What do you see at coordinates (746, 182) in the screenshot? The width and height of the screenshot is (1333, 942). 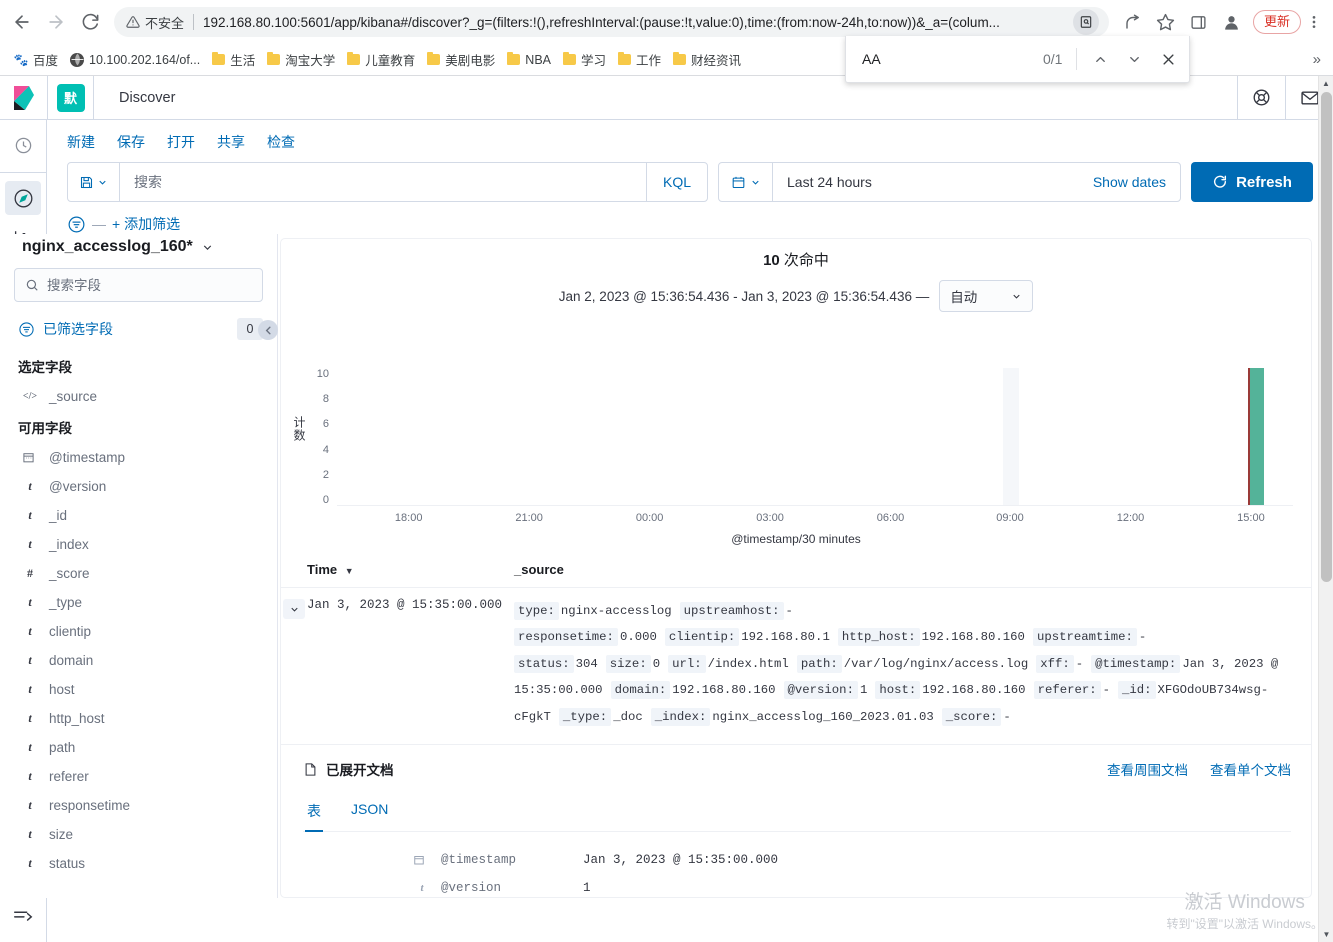 I see `calendar-icon` at bounding box center [746, 182].